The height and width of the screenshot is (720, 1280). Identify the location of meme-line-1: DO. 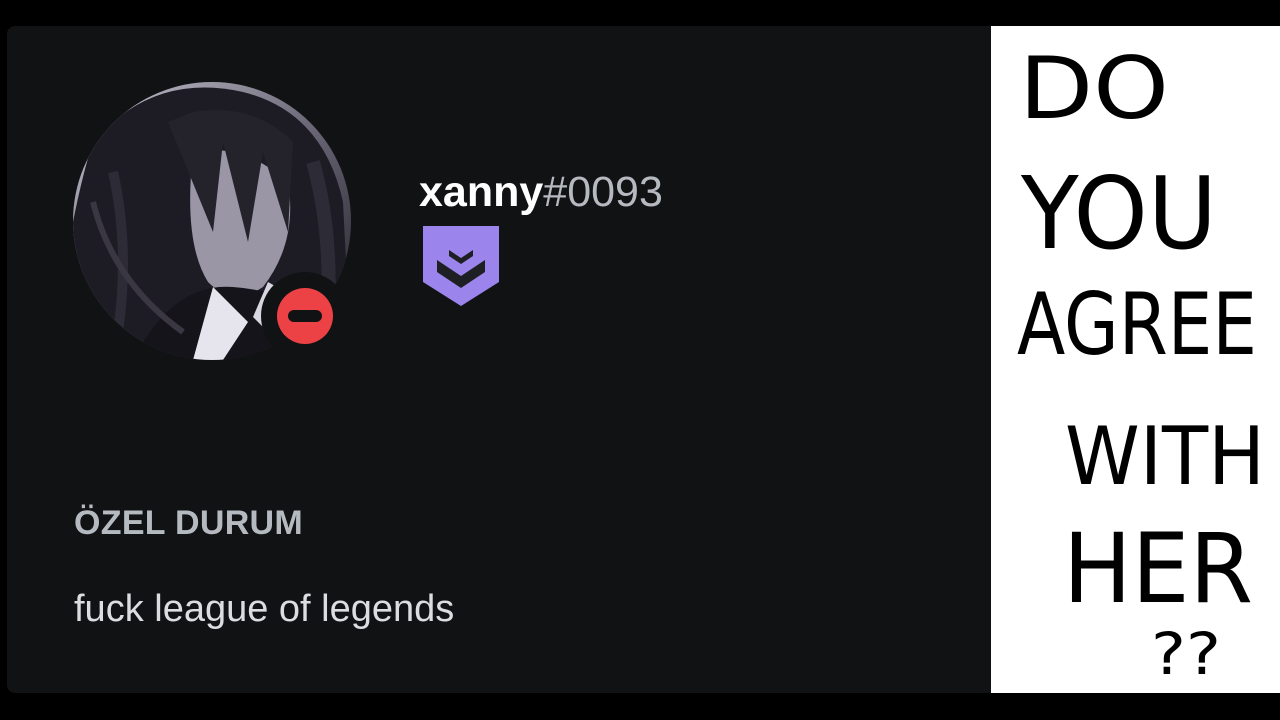
(1094, 89).